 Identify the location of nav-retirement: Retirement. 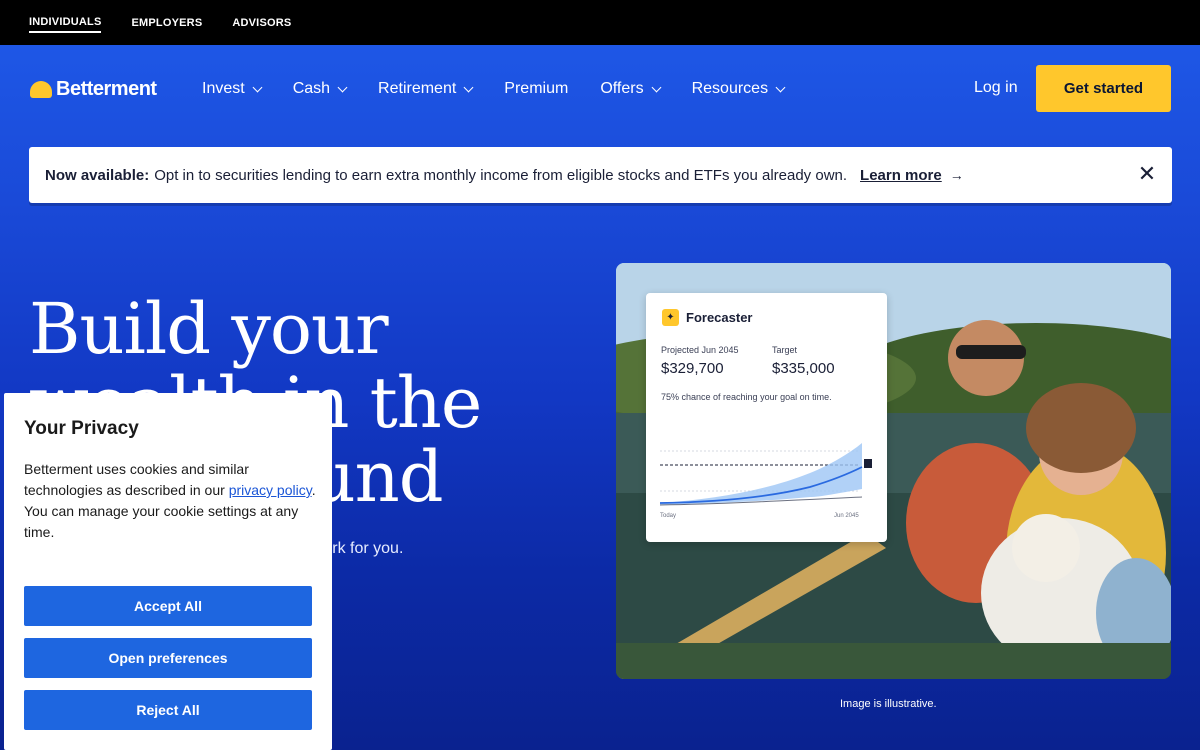
(426, 89).